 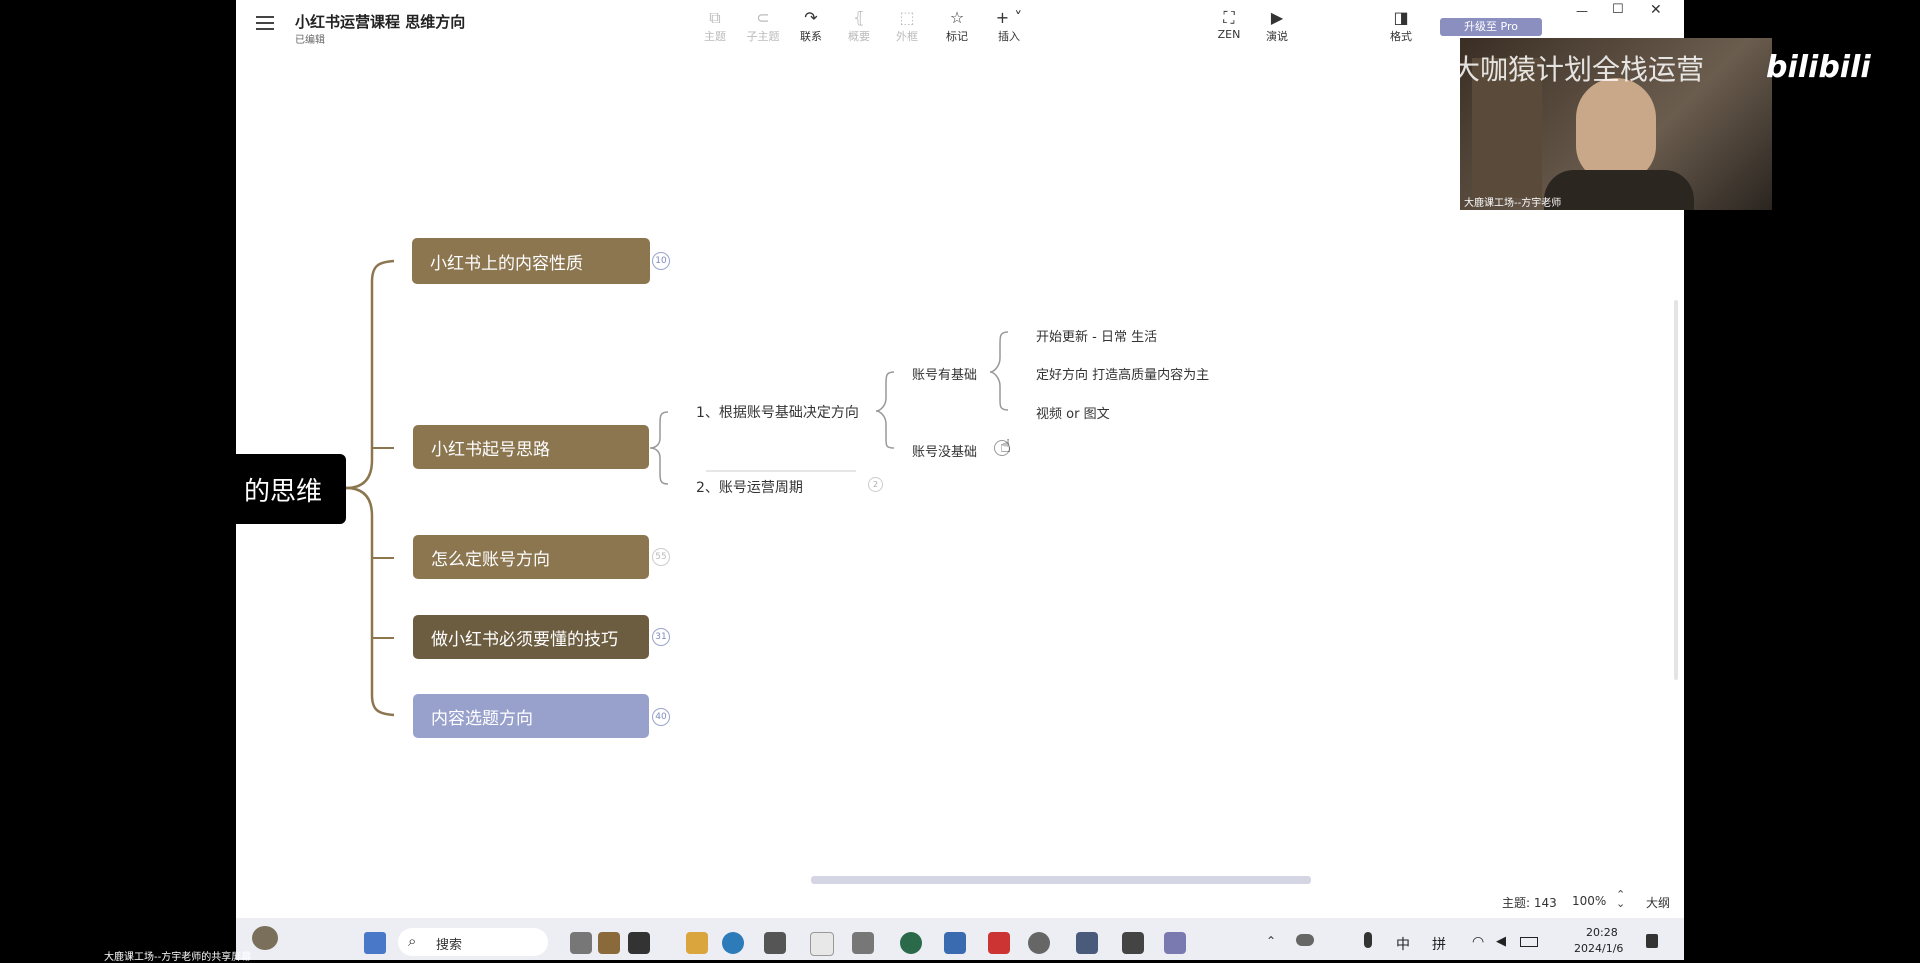 I want to click on topic-count-badge: 10, so click(x=661, y=261).